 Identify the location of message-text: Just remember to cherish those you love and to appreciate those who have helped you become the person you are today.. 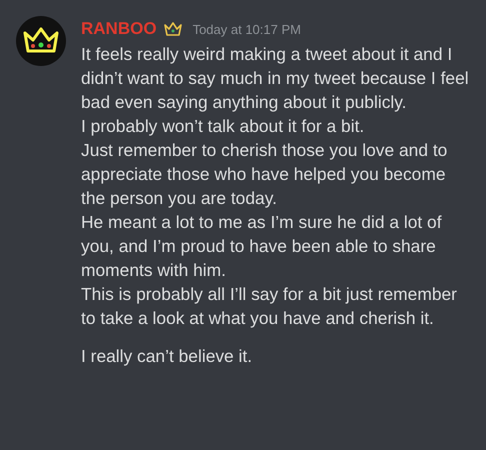
(264, 174).